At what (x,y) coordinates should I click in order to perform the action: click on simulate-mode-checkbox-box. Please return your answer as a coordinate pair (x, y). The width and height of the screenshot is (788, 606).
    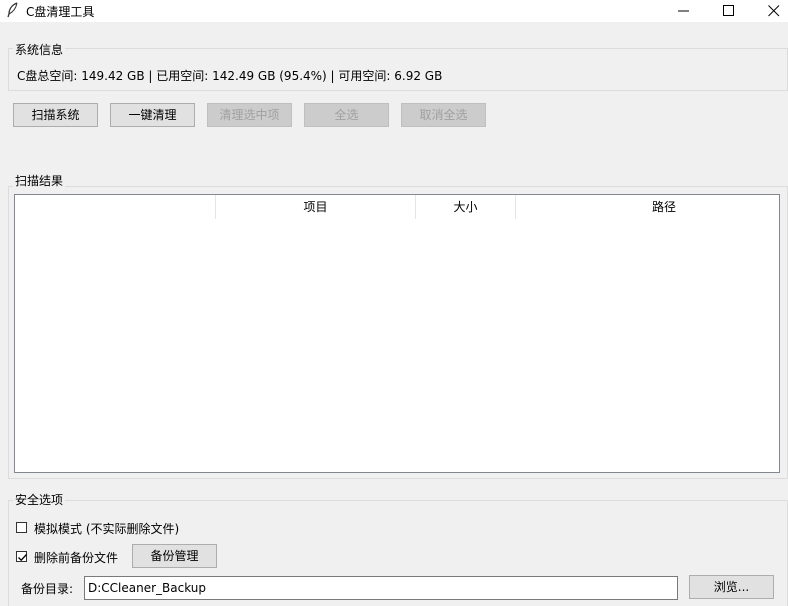
    Looking at the image, I should click on (21, 527).